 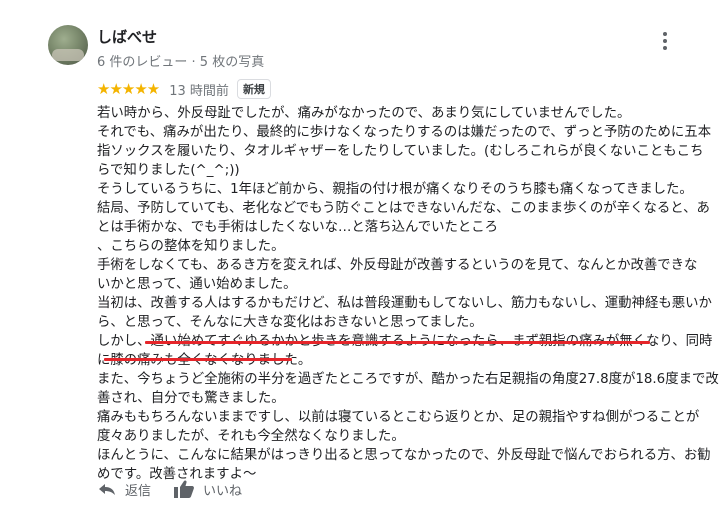 What do you see at coordinates (184, 489) in the screenshot?
I see `thumb-up-icon` at bounding box center [184, 489].